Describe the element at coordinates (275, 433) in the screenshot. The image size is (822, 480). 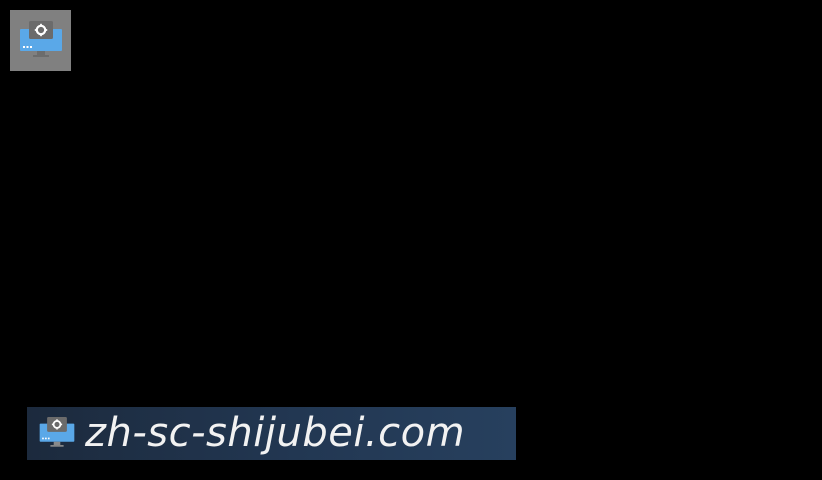
I see `watermark-text: zh-sc-shijubei.com` at that location.